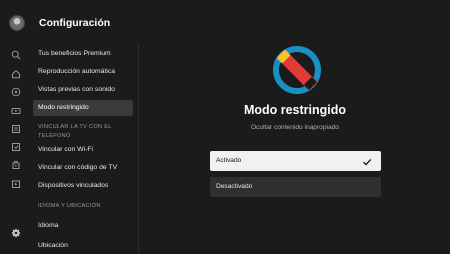 This screenshot has width=450, height=254. Describe the element at coordinates (16, 165) in the screenshot. I see `movies-icon` at that location.